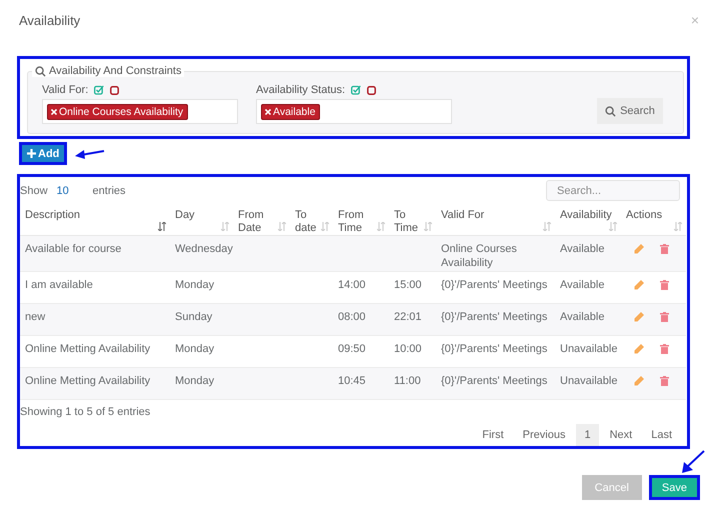  I want to click on length-select: 10, so click(70, 190).